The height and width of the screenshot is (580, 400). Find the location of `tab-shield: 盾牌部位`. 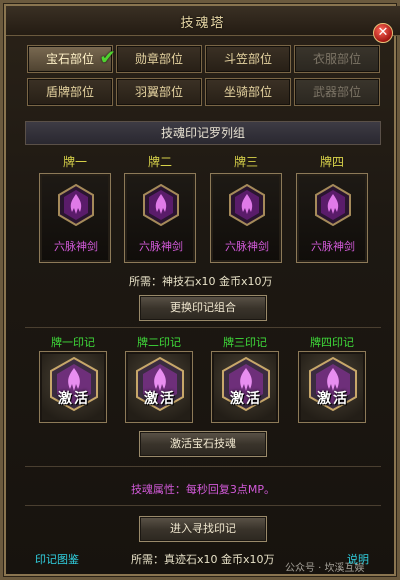

tab-shield: 盾牌部位 is located at coordinates (70, 92).